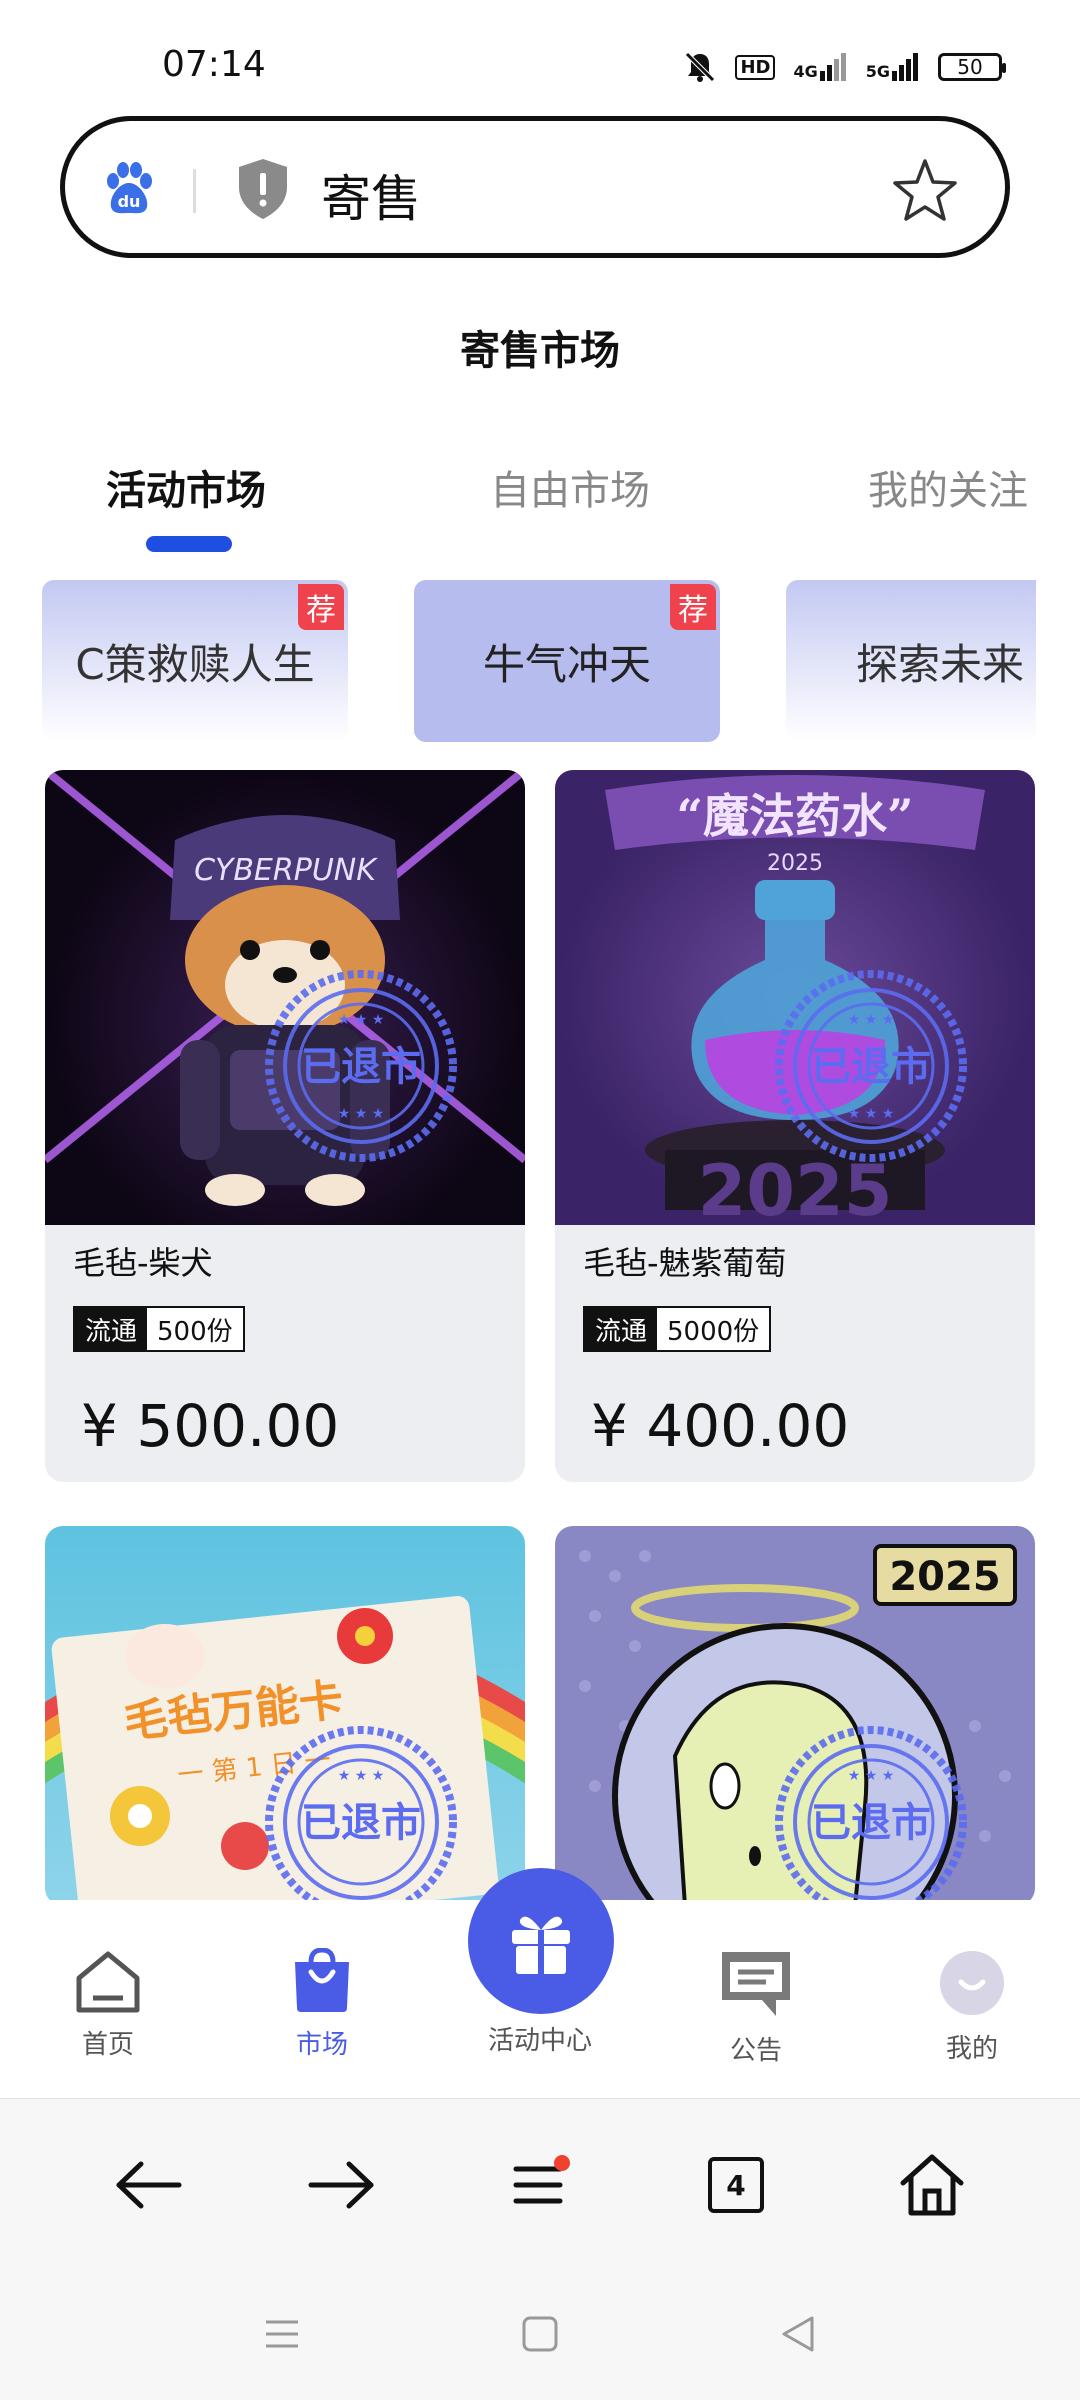 The image size is (1080, 2400). Describe the element at coordinates (570, 487) in the screenshot. I see `tab-free-market: 自由市场` at that location.